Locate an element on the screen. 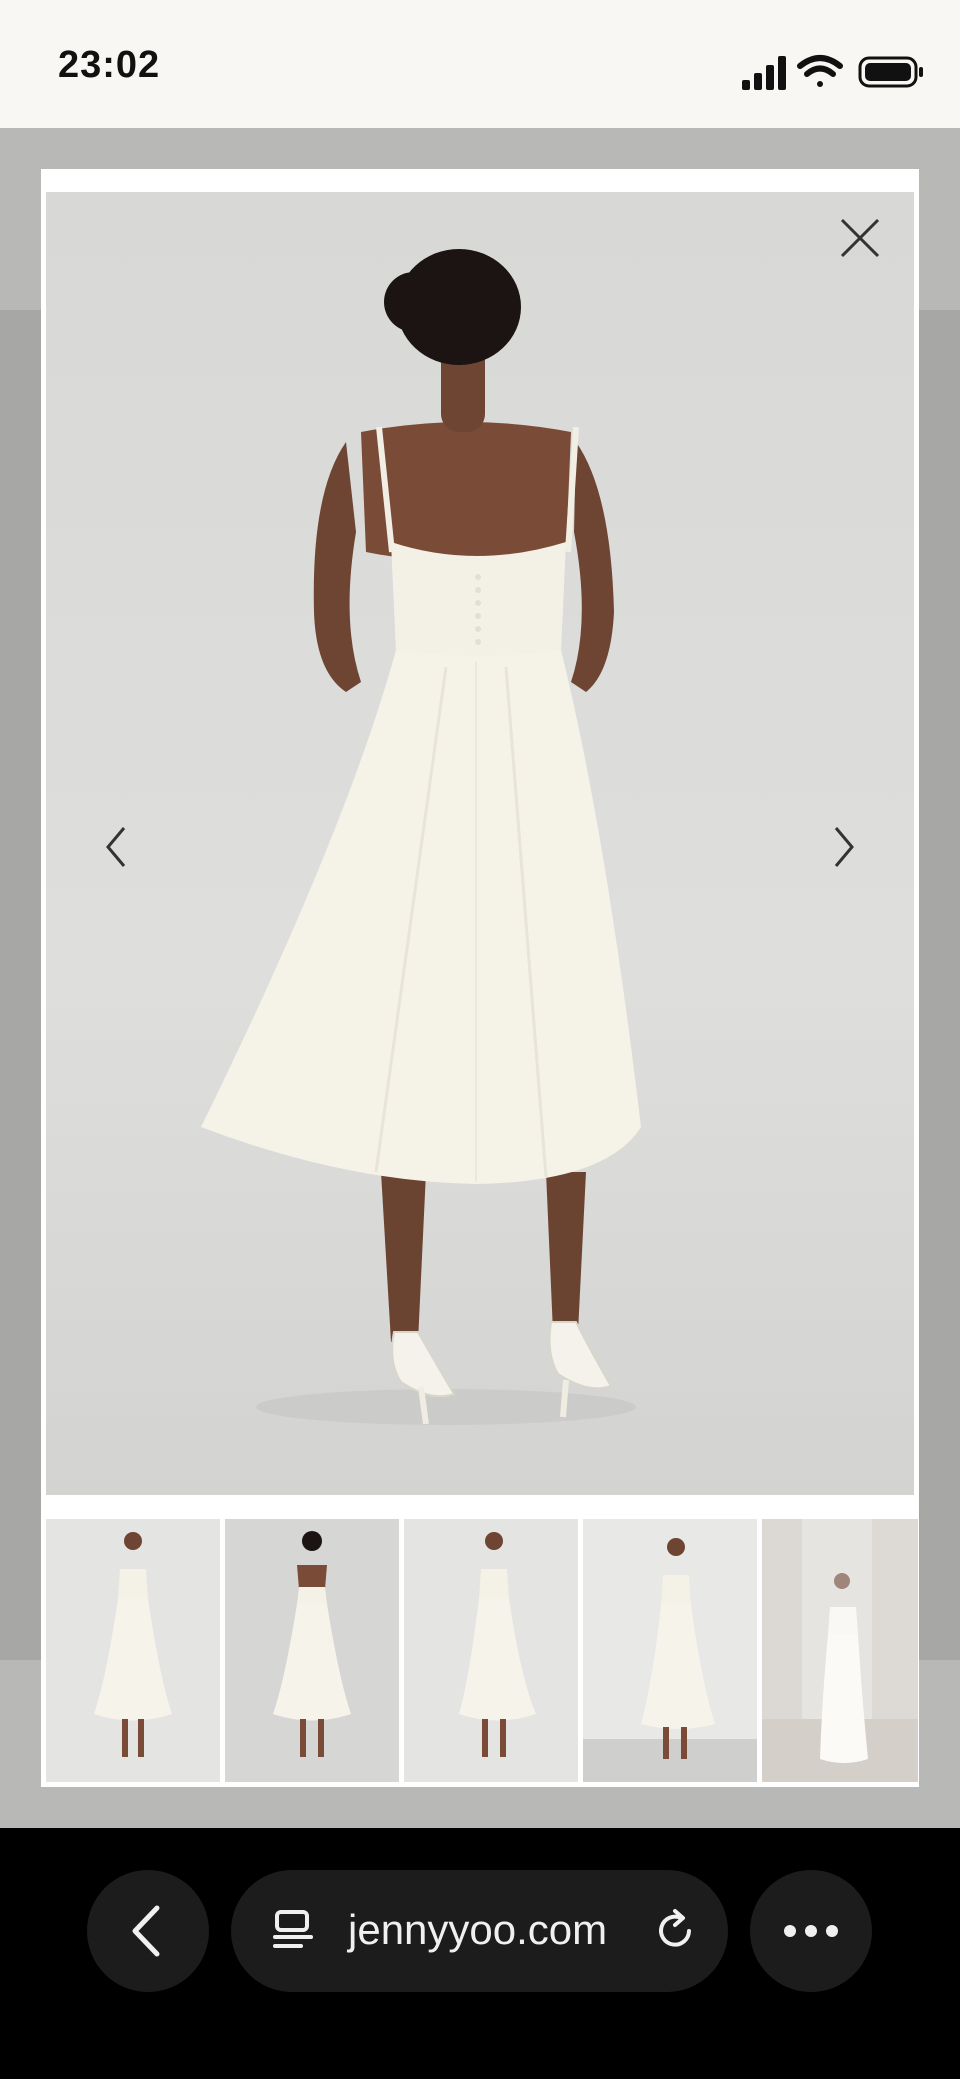 Image resolution: width=960 pixels, height=2079 pixels. more-icon is located at coordinates (811, 1931).